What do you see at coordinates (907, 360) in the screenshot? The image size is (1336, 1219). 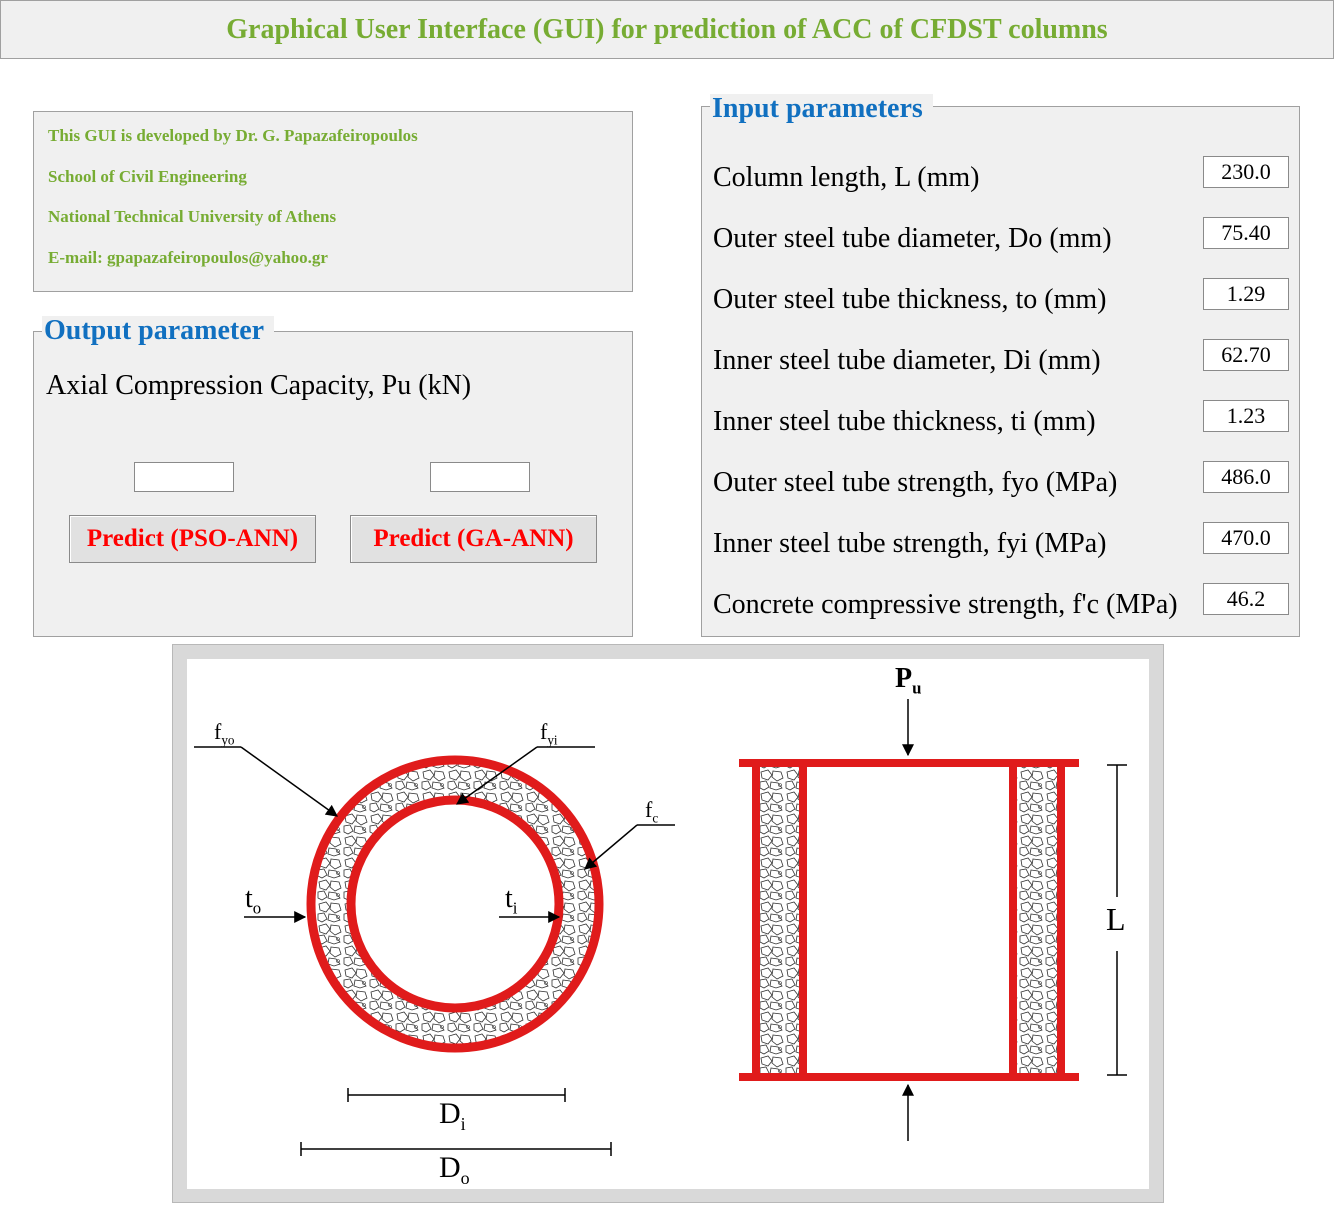 I see `input-label: Inner steel tube diameter, Di (mm)` at bounding box center [907, 360].